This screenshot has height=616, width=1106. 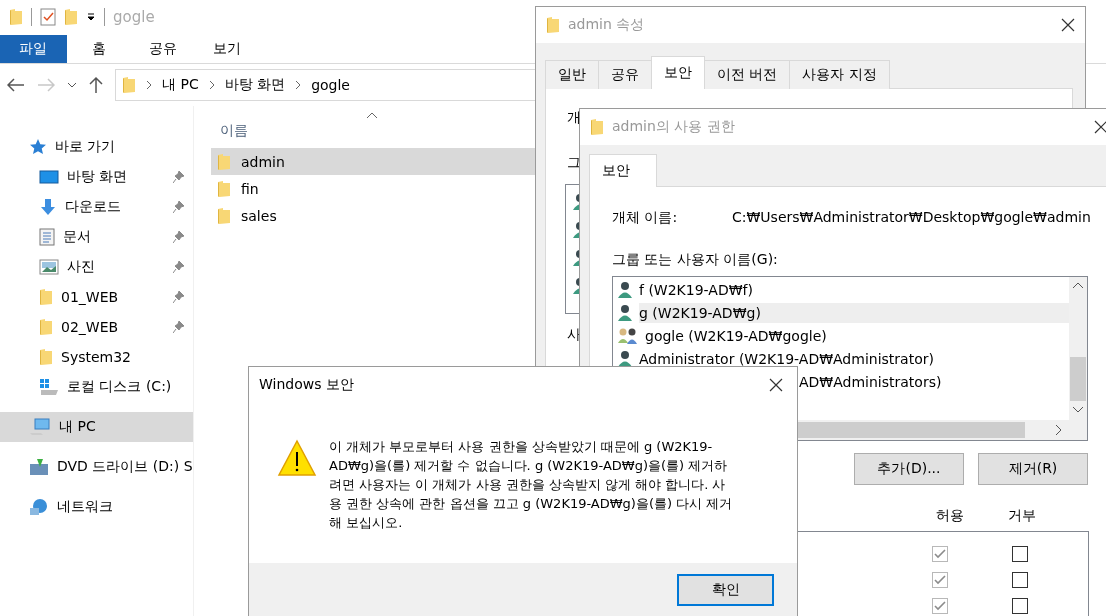 I want to click on checklist-icon, so click(x=48, y=17).